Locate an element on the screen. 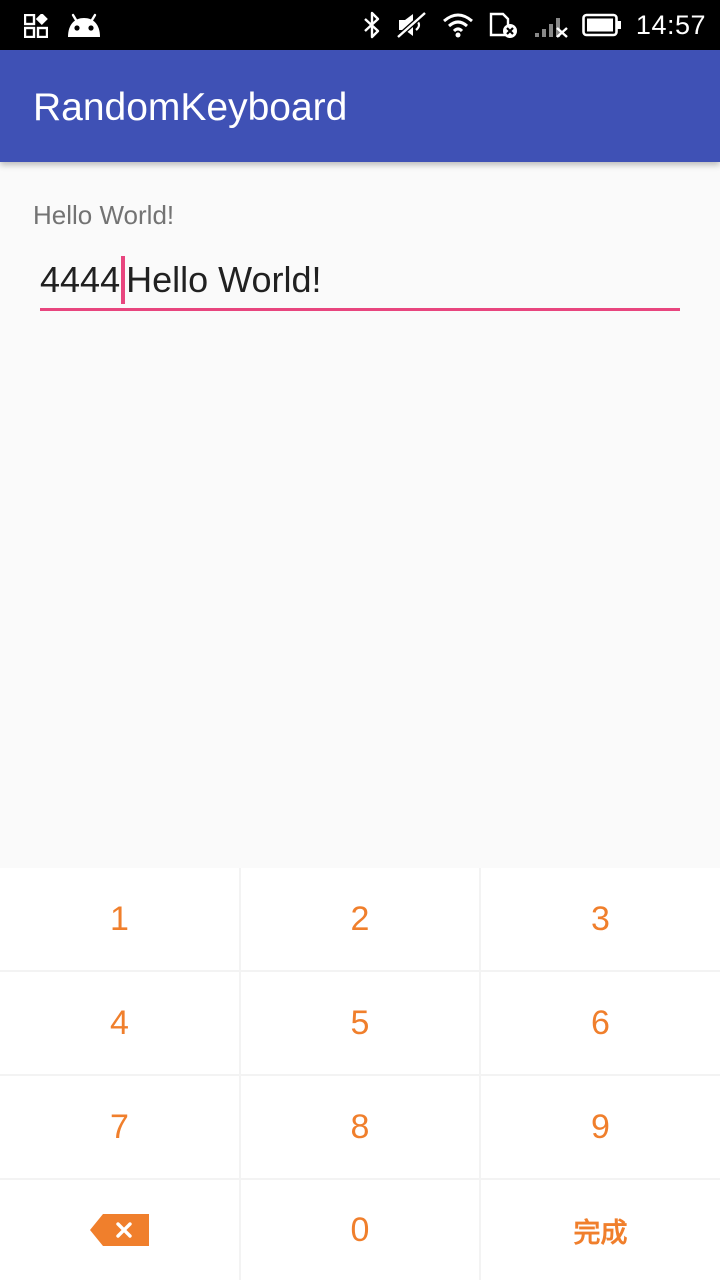  key-2: 2 is located at coordinates (360, 919).